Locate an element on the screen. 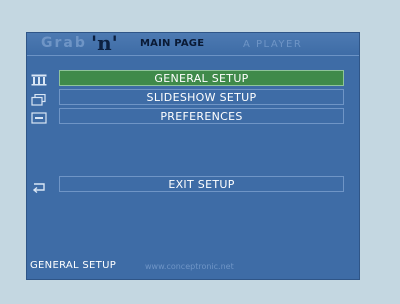  exit-setup-button: EXIT SETUP is located at coordinates (201, 184).